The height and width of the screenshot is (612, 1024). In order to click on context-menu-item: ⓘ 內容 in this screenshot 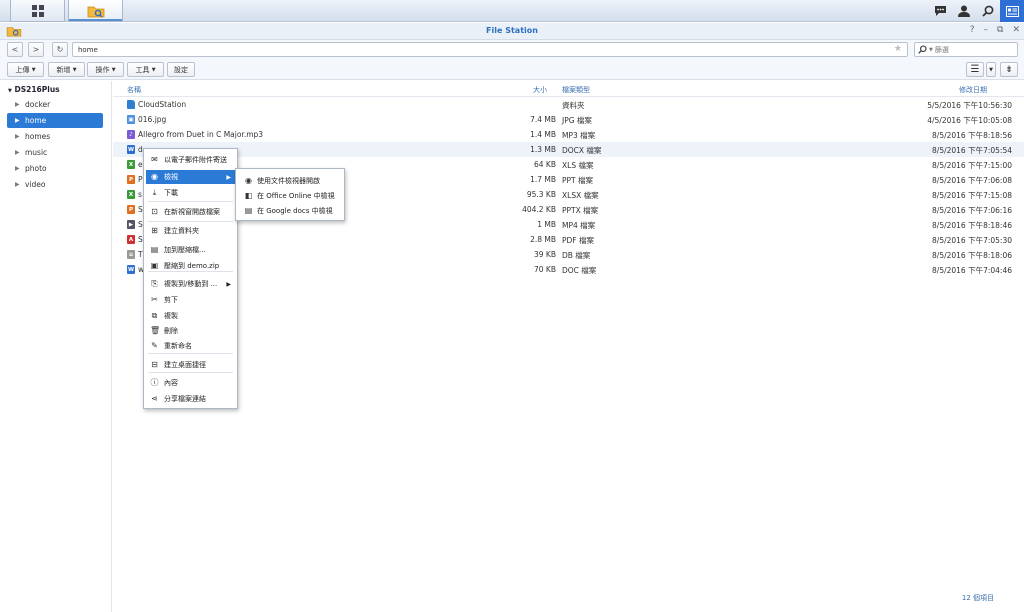, I will do `click(190, 383)`.